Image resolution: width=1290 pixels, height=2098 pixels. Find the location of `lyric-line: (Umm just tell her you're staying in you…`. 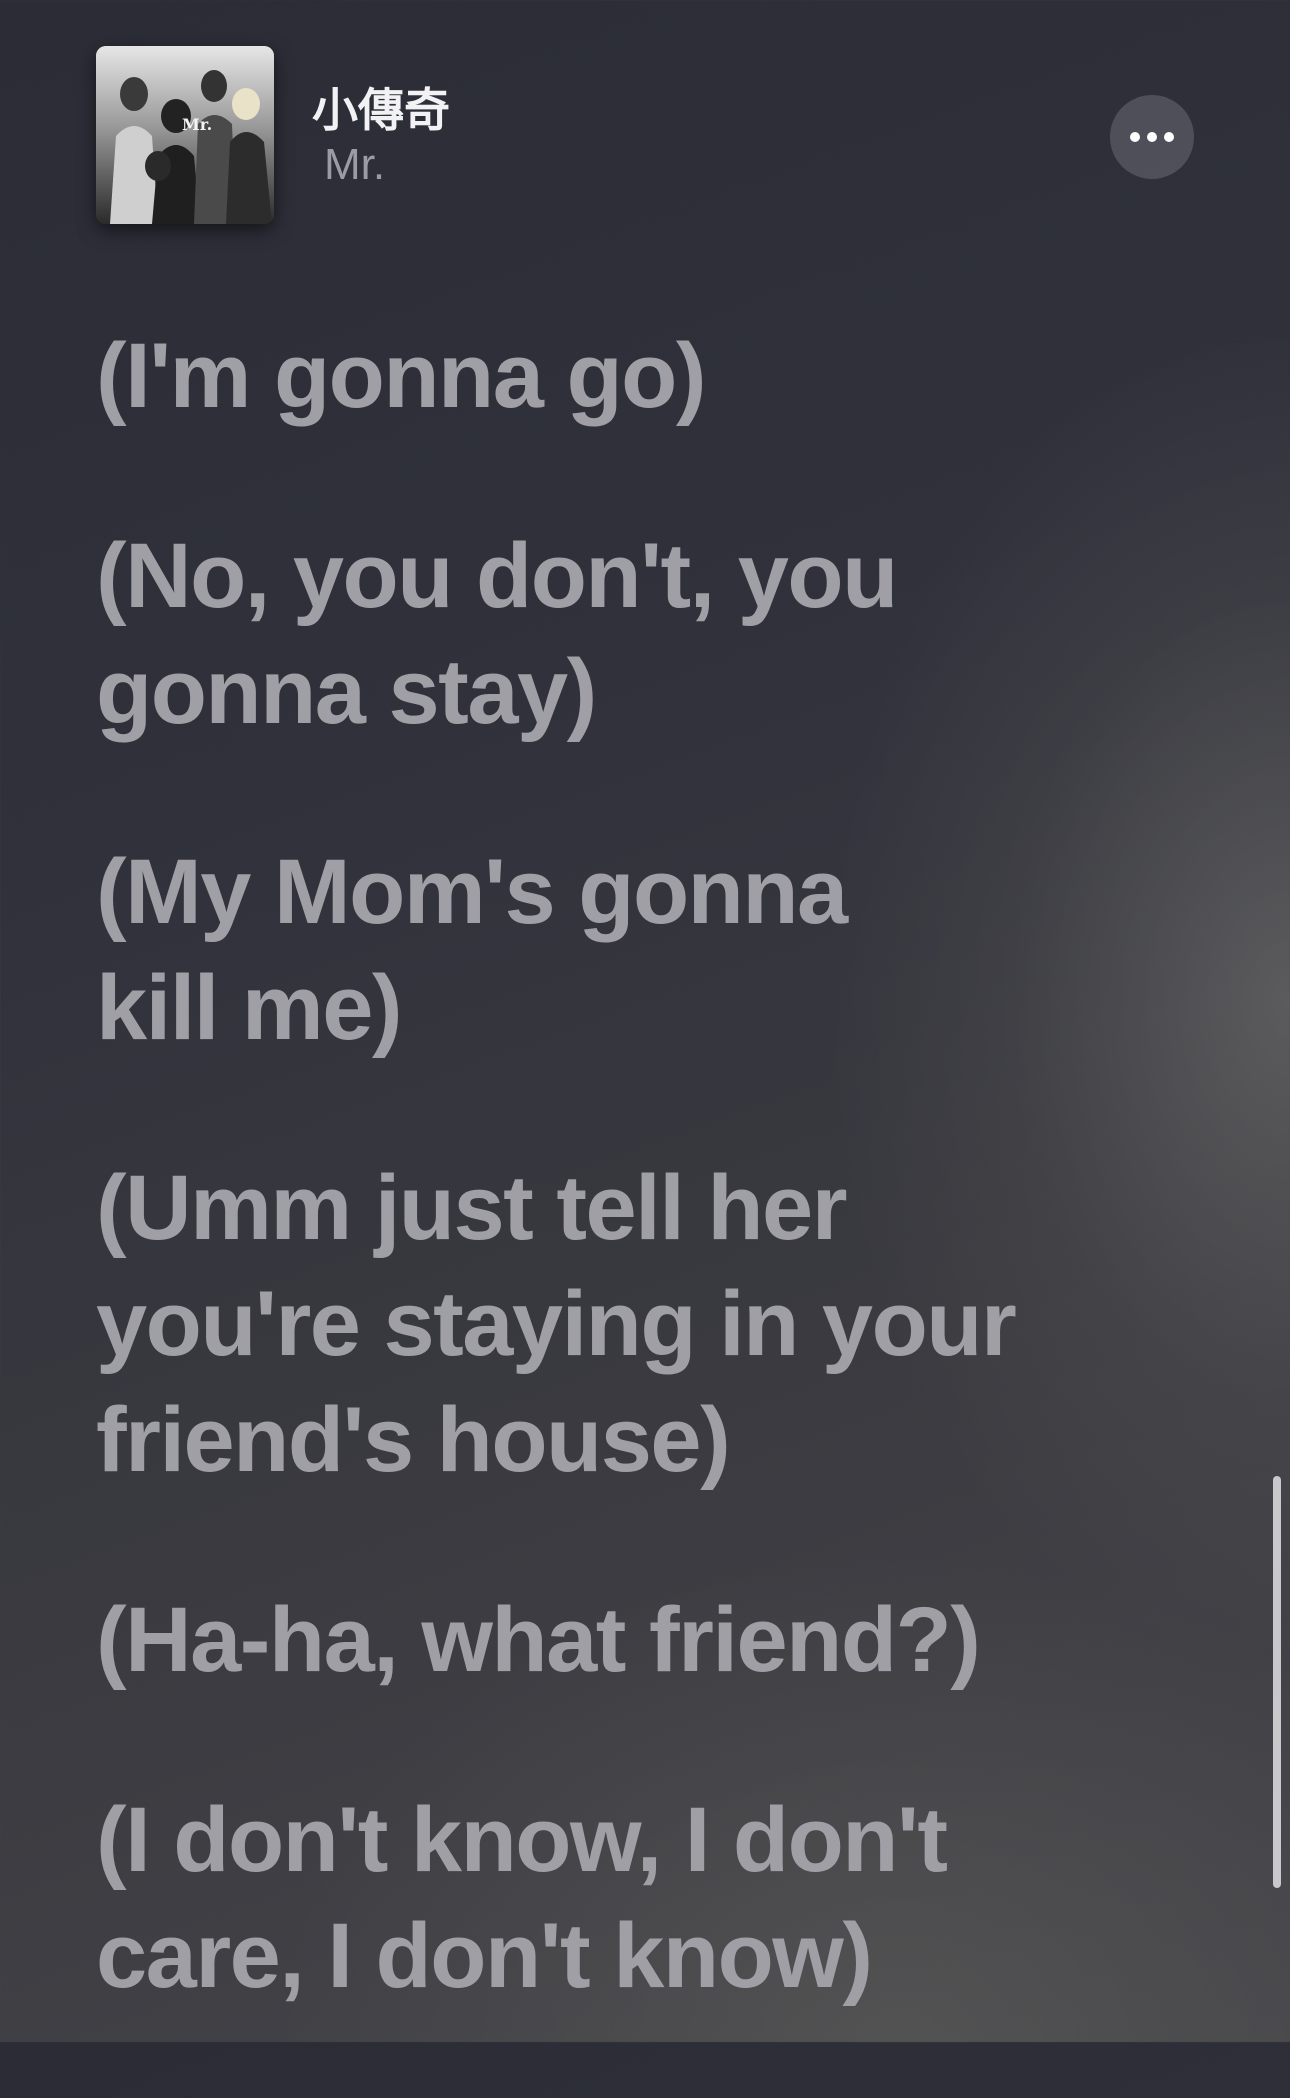

lyric-line: (Umm just tell her you're staying in you… is located at coordinates (626, 1324).